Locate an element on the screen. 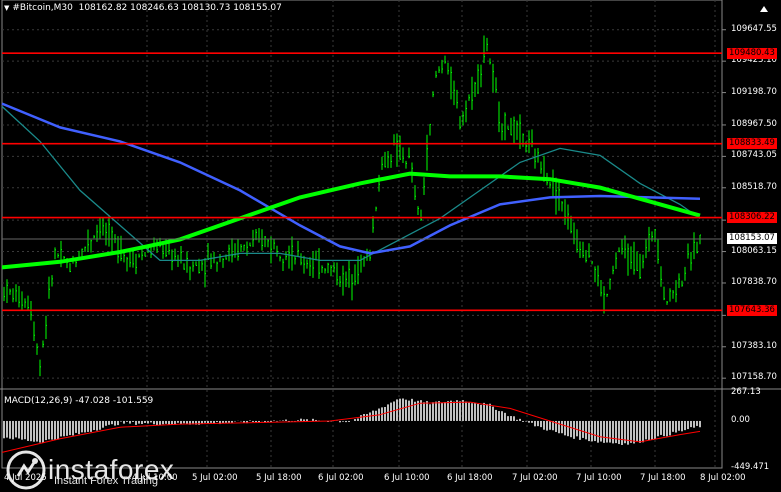  brand-tagline: Instant Forex Trading is located at coordinates (106, 481).